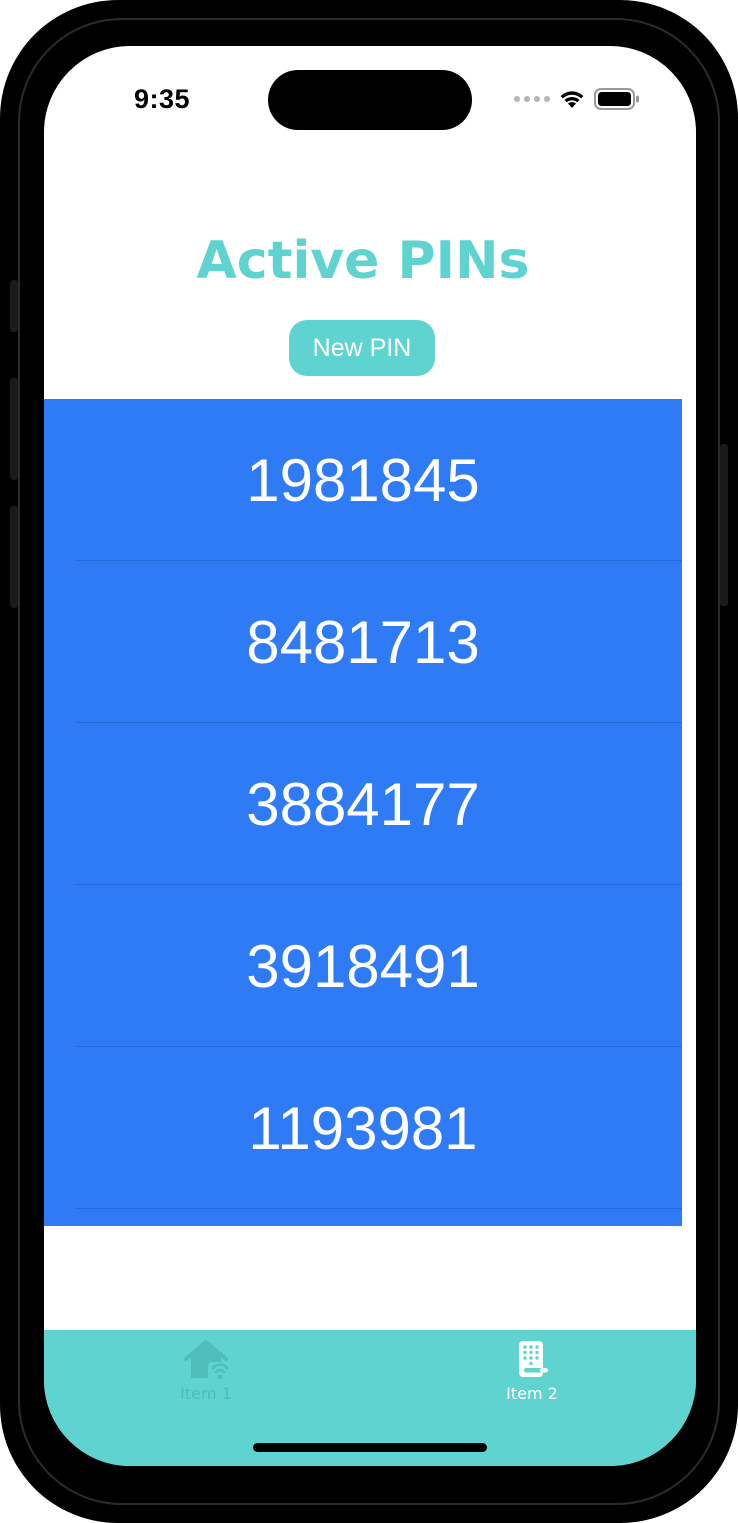  I want to click on cellular-signal-icon, so click(532, 99).